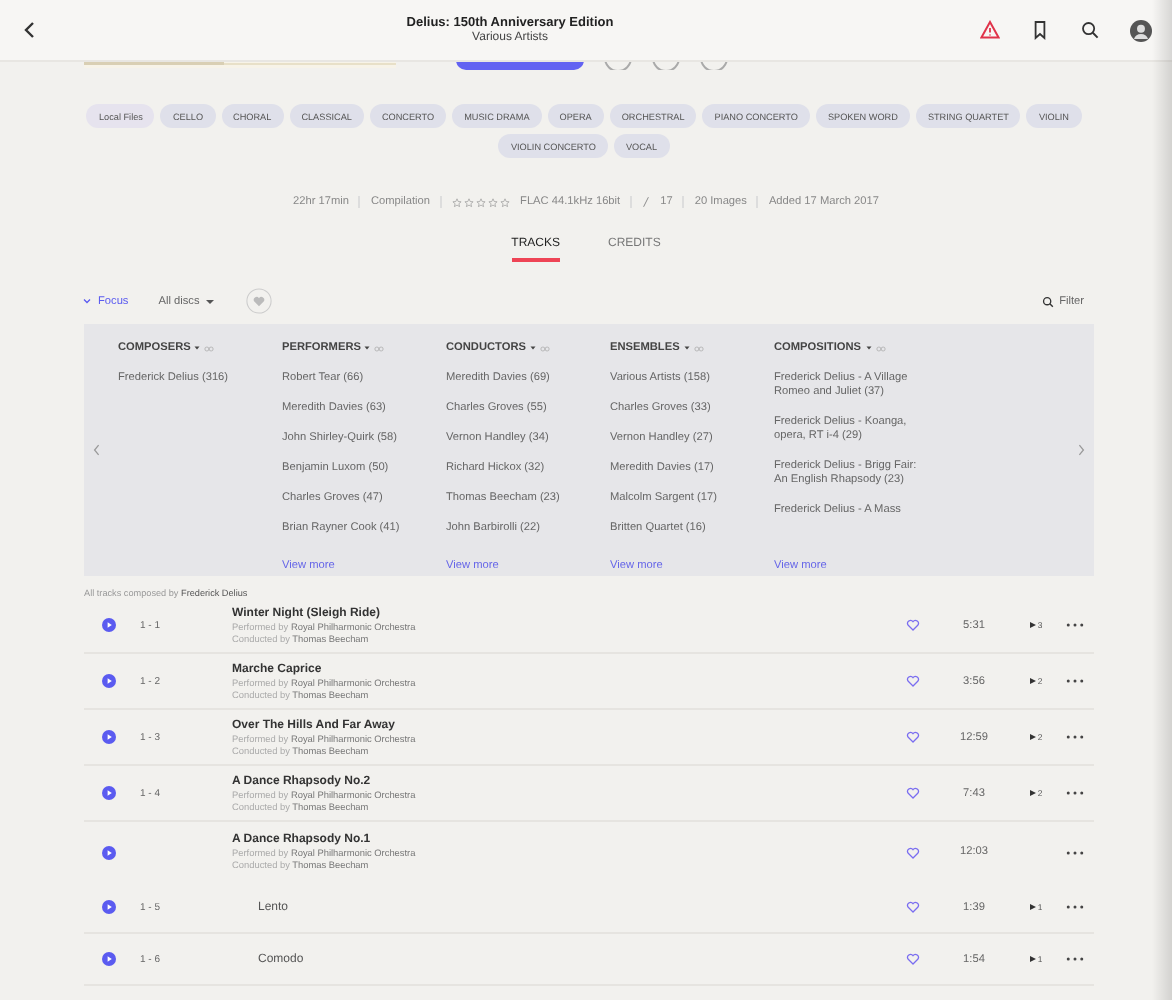  What do you see at coordinates (1141, 30) in the screenshot?
I see `avatar-icon` at bounding box center [1141, 30].